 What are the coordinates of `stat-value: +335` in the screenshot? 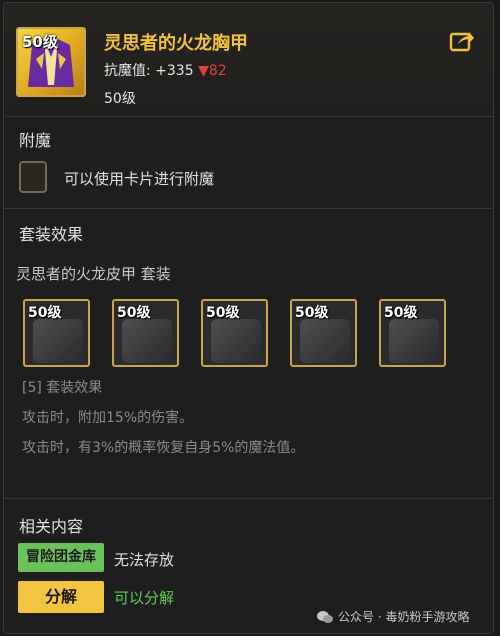 It's located at (174, 71).